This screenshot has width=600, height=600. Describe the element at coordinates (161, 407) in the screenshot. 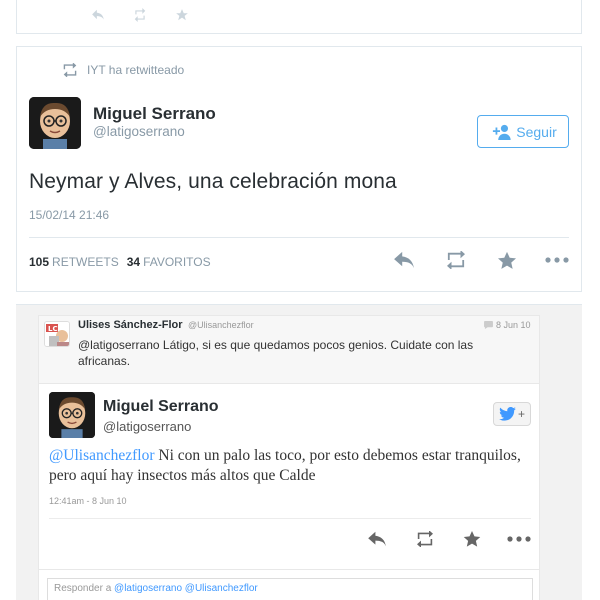

I see `embedded-author-name: Miguel Serrano` at that location.